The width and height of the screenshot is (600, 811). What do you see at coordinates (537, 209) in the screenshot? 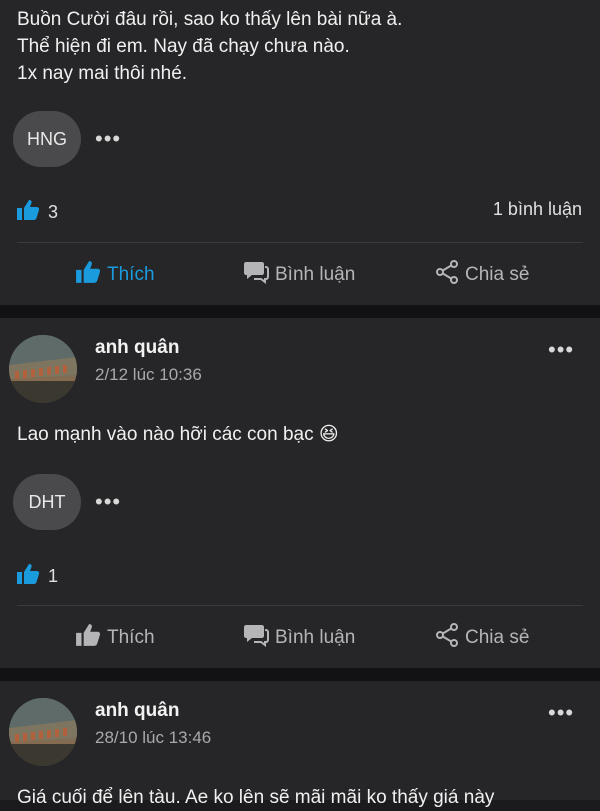
I see `comment-count: 1 bình luận` at bounding box center [537, 209].